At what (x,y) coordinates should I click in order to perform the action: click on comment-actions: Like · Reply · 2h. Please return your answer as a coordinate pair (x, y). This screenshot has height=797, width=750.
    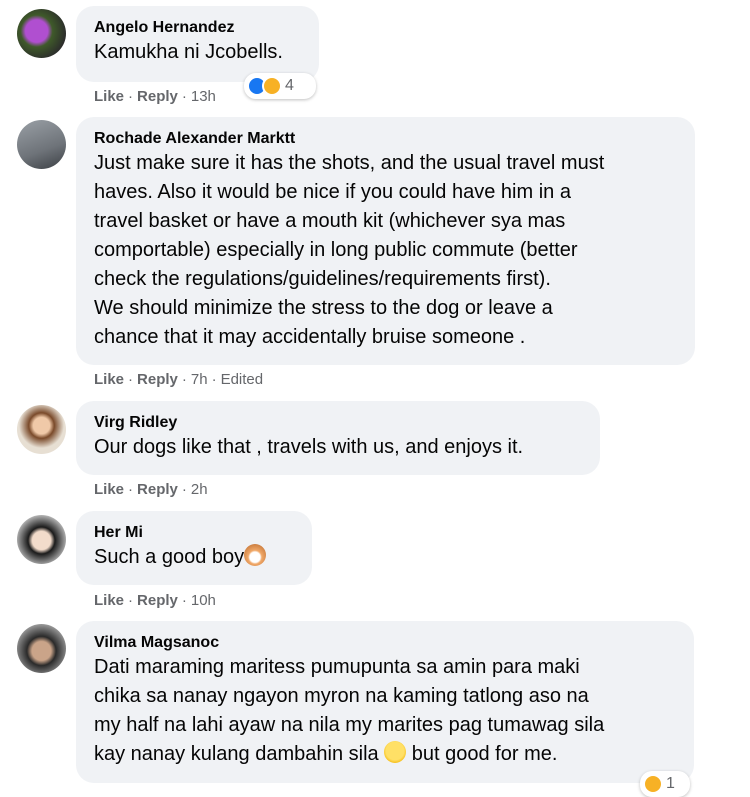
    Looking at the image, I should click on (151, 490).